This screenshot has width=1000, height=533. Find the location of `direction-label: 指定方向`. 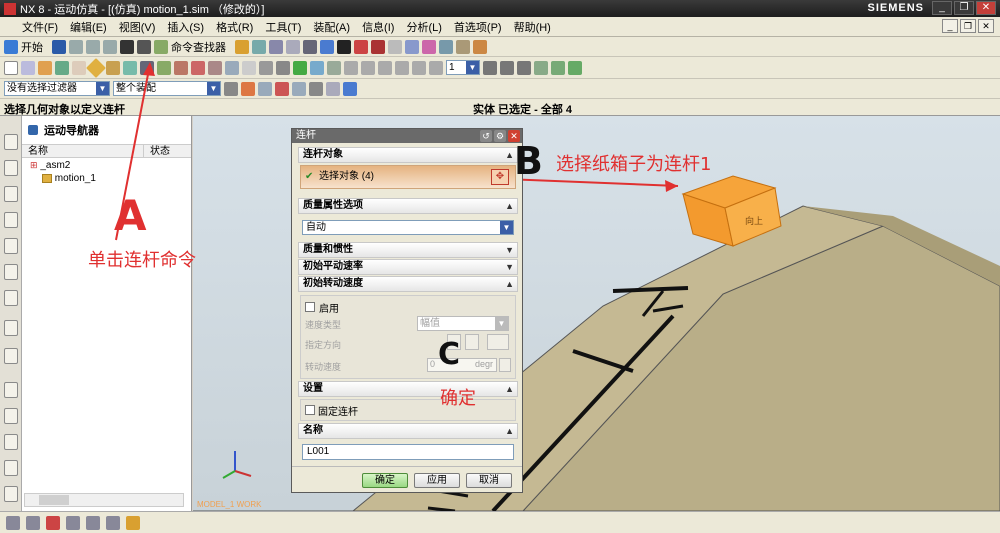

direction-label: 指定方向 is located at coordinates (323, 345).